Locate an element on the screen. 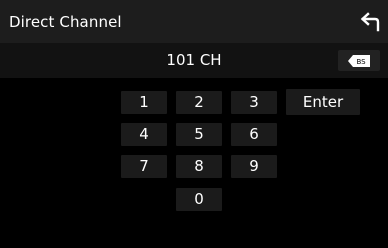  key-4: 4 is located at coordinates (144, 134).